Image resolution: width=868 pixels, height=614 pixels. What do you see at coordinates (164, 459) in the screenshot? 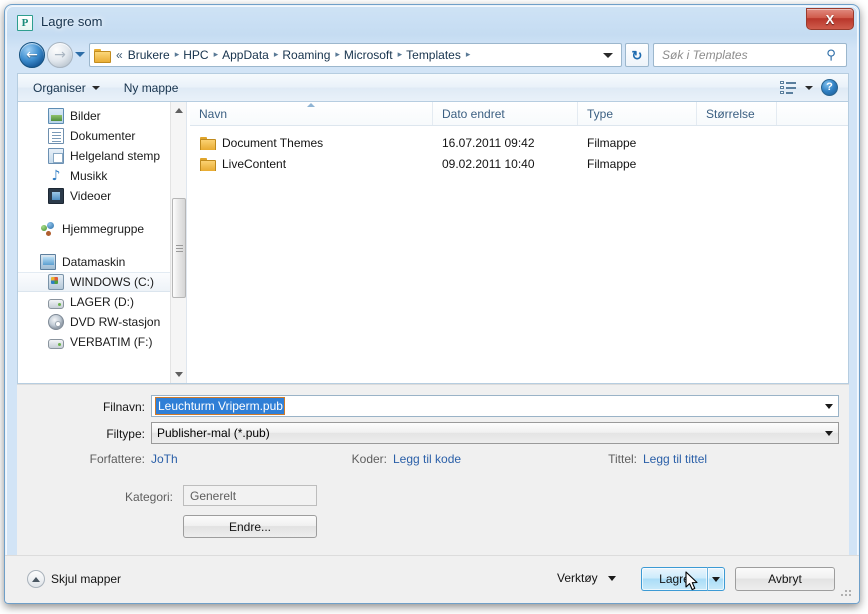
I see `authors-value: JoTh` at bounding box center [164, 459].